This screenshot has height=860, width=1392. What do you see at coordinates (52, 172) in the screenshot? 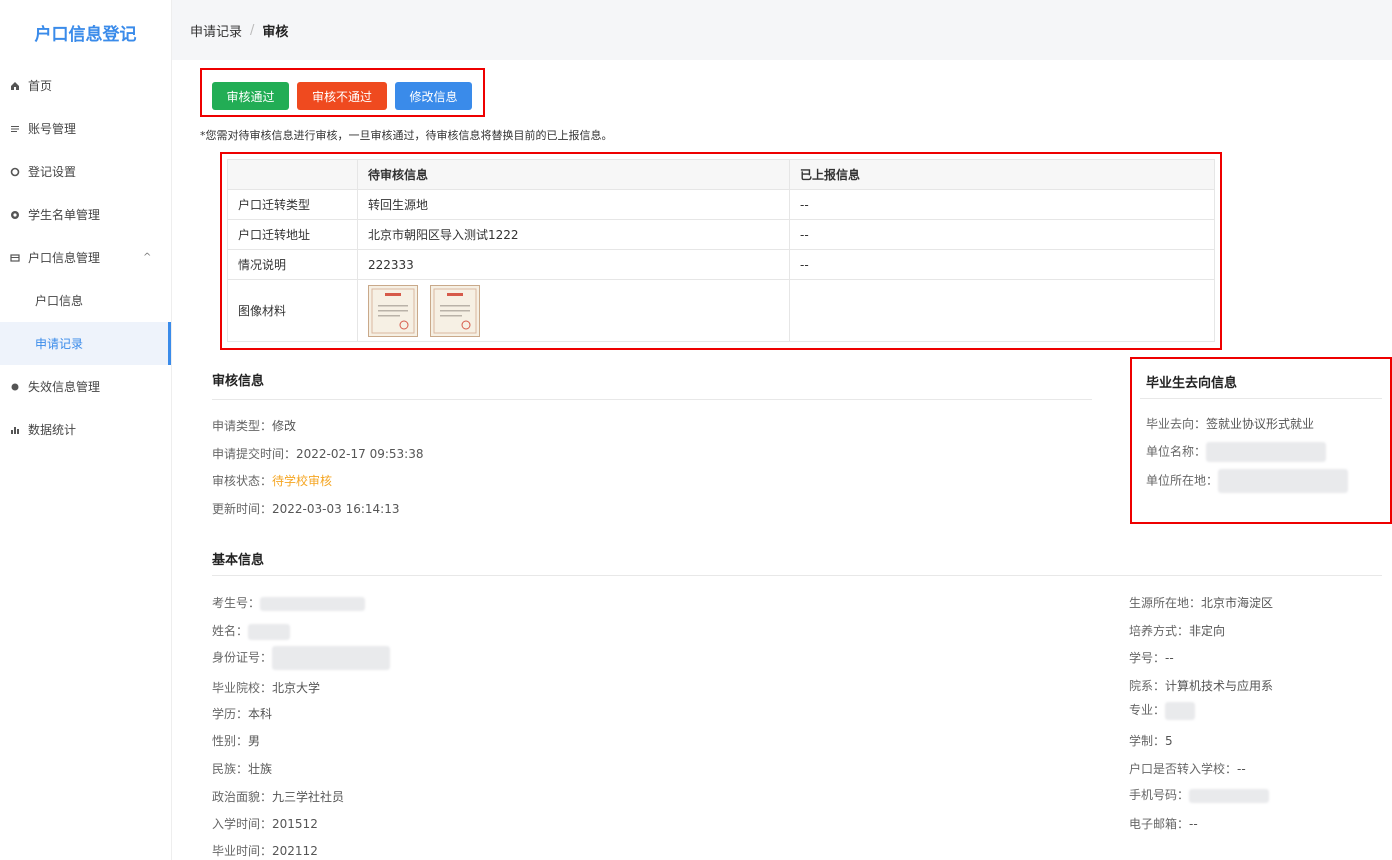
I see `sidebar-item-label: 登记设置` at bounding box center [52, 172].